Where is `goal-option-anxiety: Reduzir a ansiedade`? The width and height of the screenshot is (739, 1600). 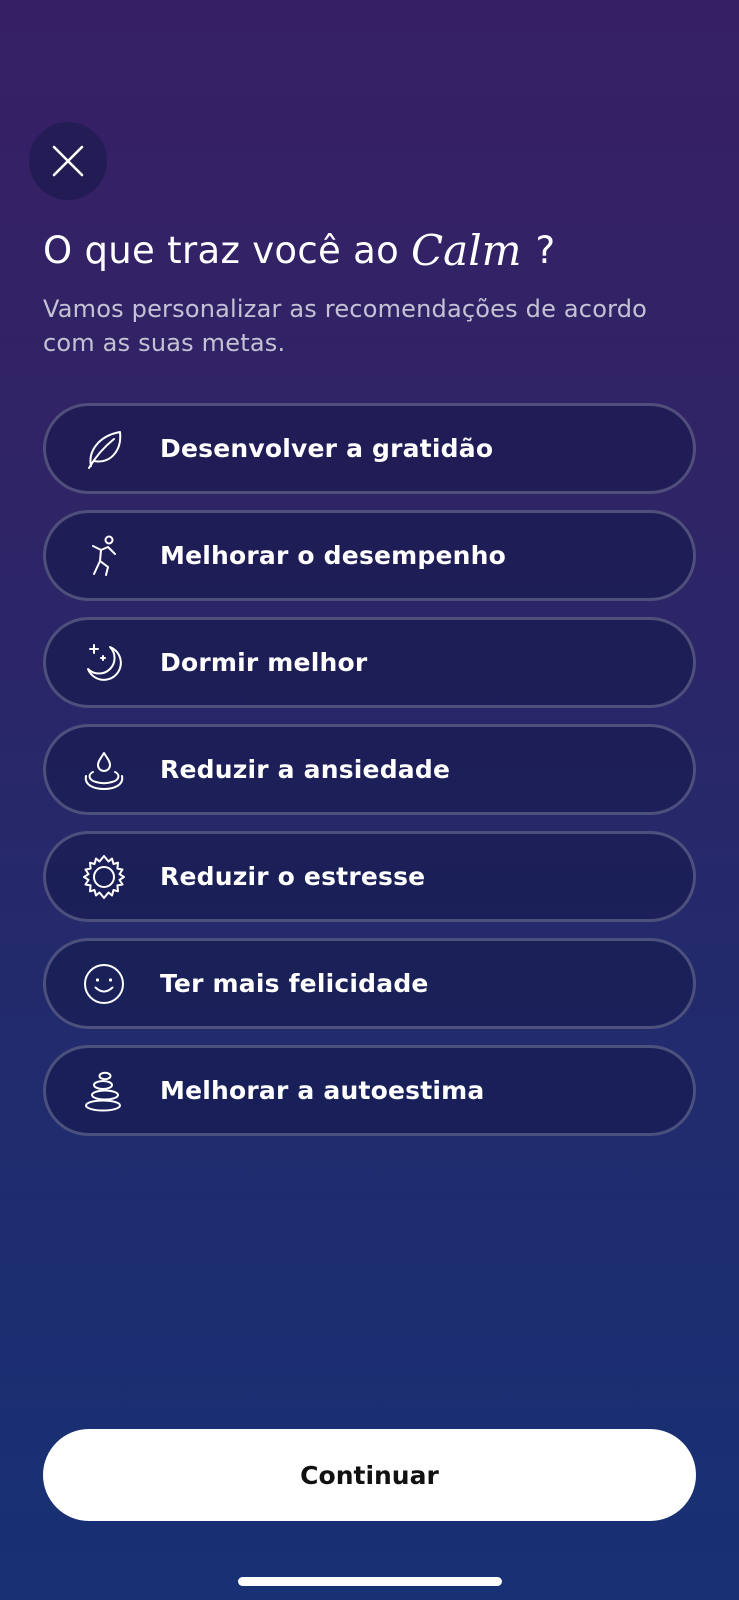 goal-option-anxiety: Reduzir a ansiedade is located at coordinates (369, 769).